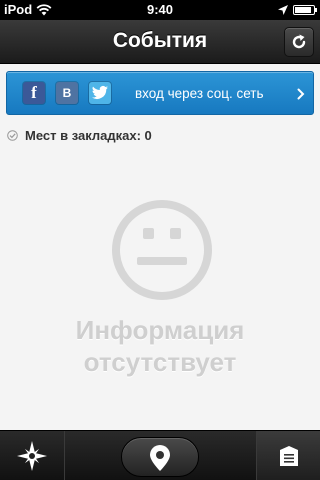 The width and height of the screenshot is (320, 480). Describe the element at coordinates (100, 93) in the screenshot. I see `twitter-icon` at that location.